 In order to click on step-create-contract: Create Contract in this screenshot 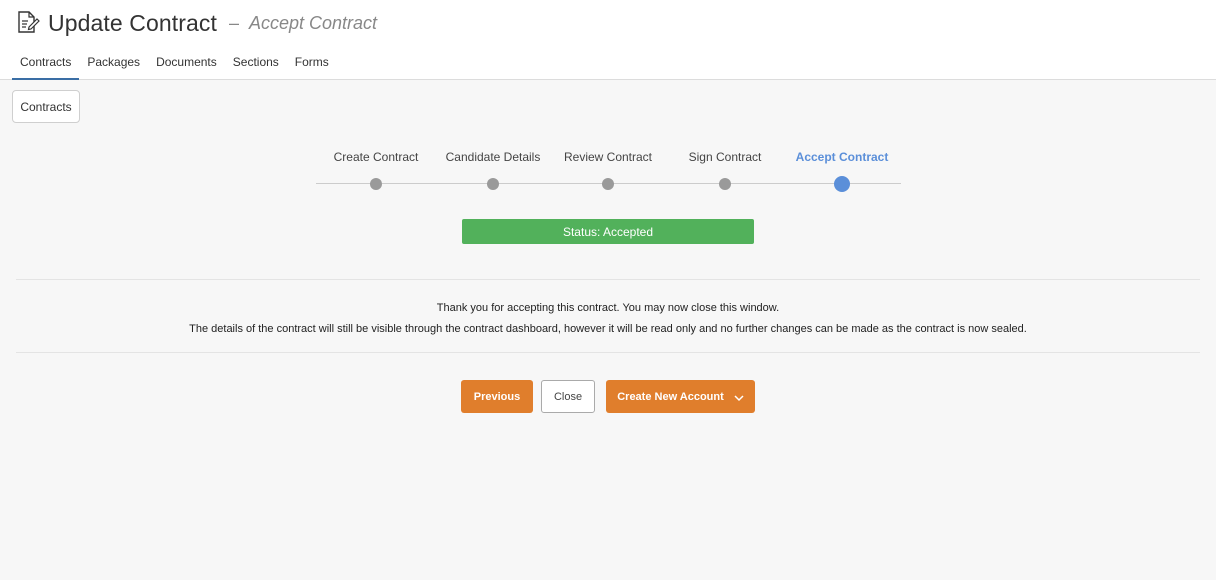, I will do `click(376, 170)`.